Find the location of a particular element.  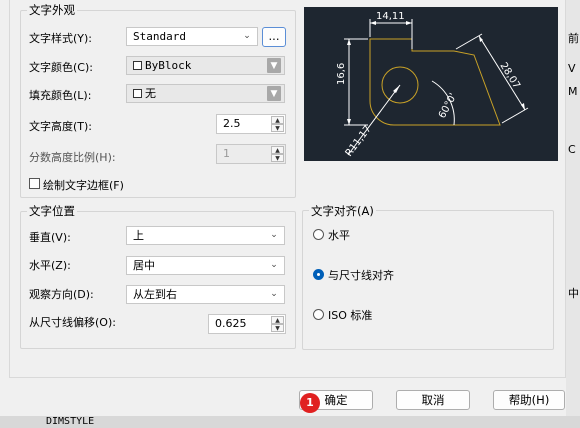

dim-angle-text: 60°0' is located at coordinates (448, 106).